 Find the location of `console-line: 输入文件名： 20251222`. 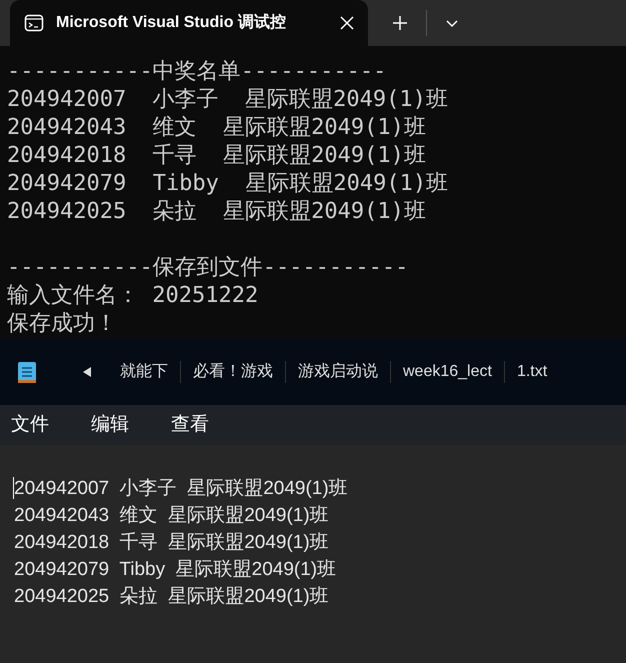

console-line: 输入文件名： 20251222 is located at coordinates (133, 296).